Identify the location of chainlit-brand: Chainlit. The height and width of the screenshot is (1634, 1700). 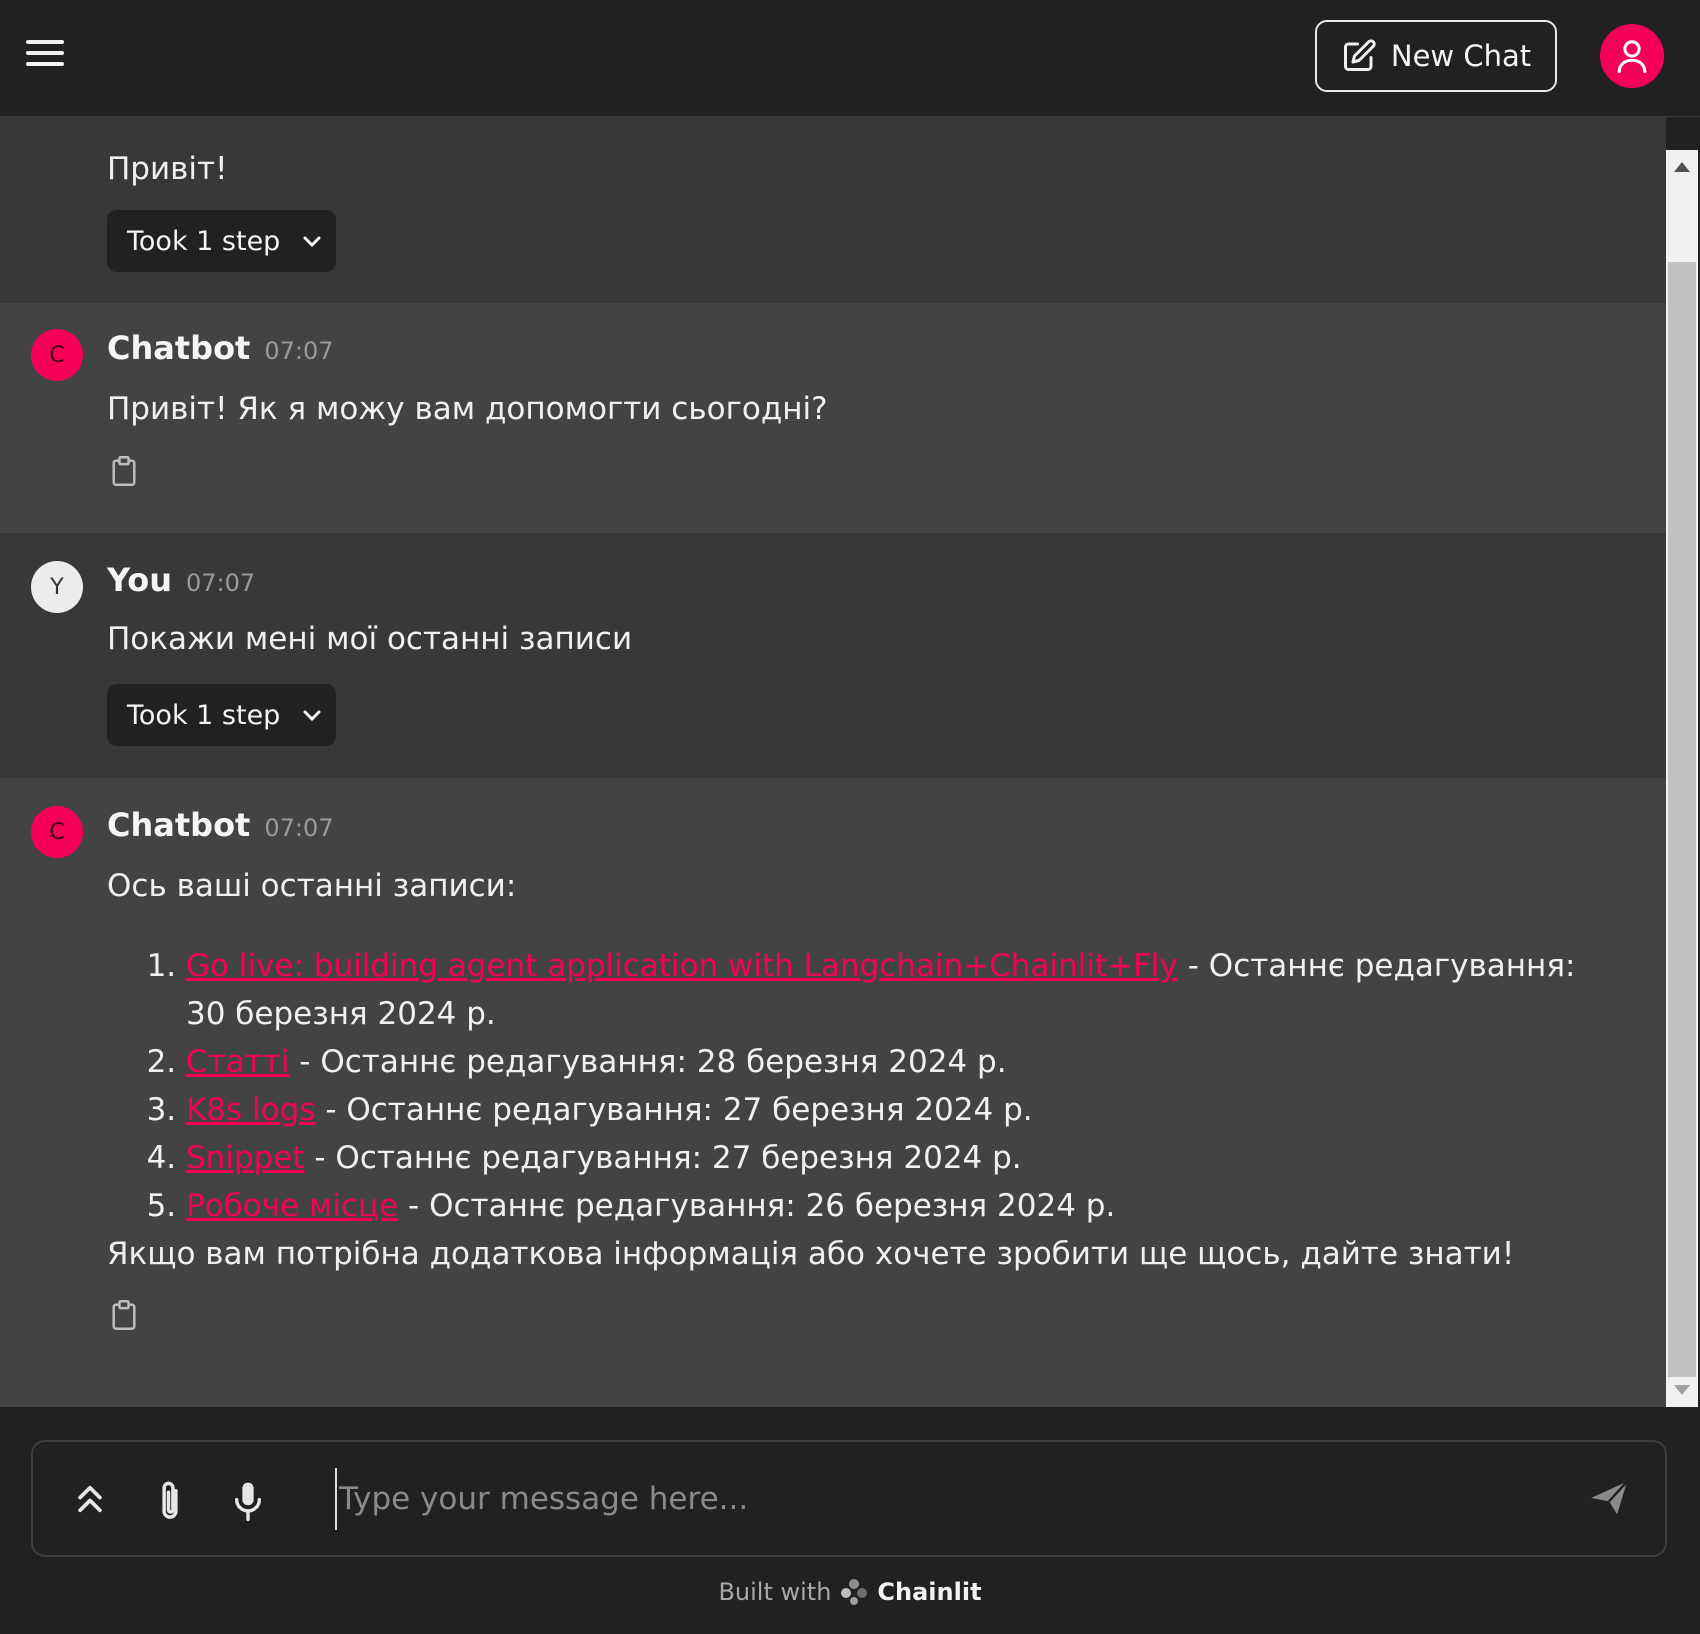
(929, 1592).